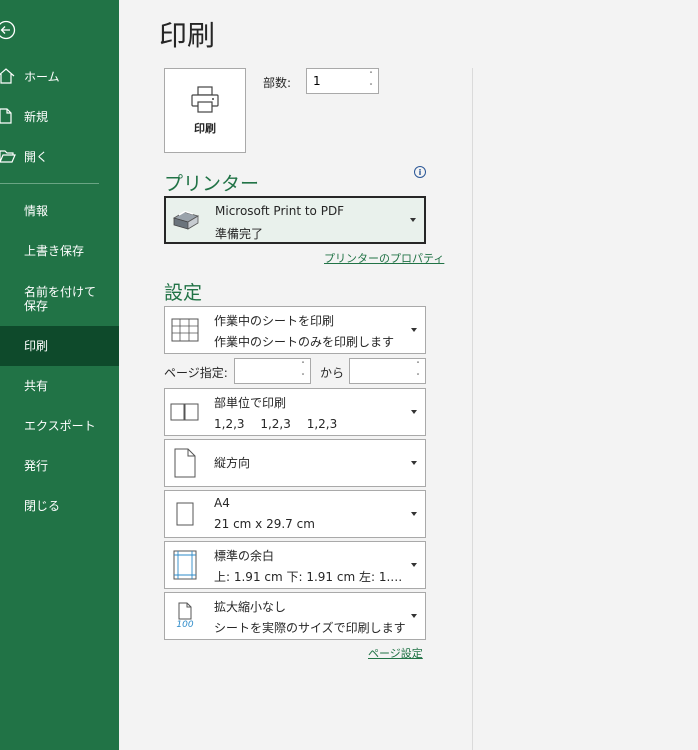 This screenshot has height=750, width=698. What do you see at coordinates (187, 35) in the screenshot?
I see `page-title: 印刷` at bounding box center [187, 35].